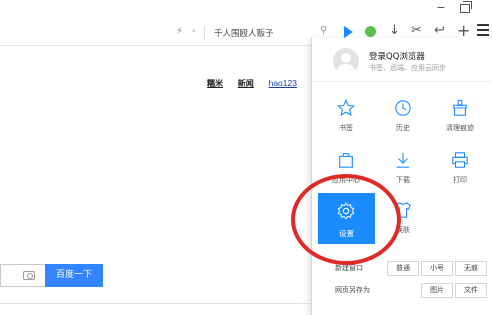  Describe the element at coordinates (403, 160) in the screenshot. I see `download-icon` at that location.